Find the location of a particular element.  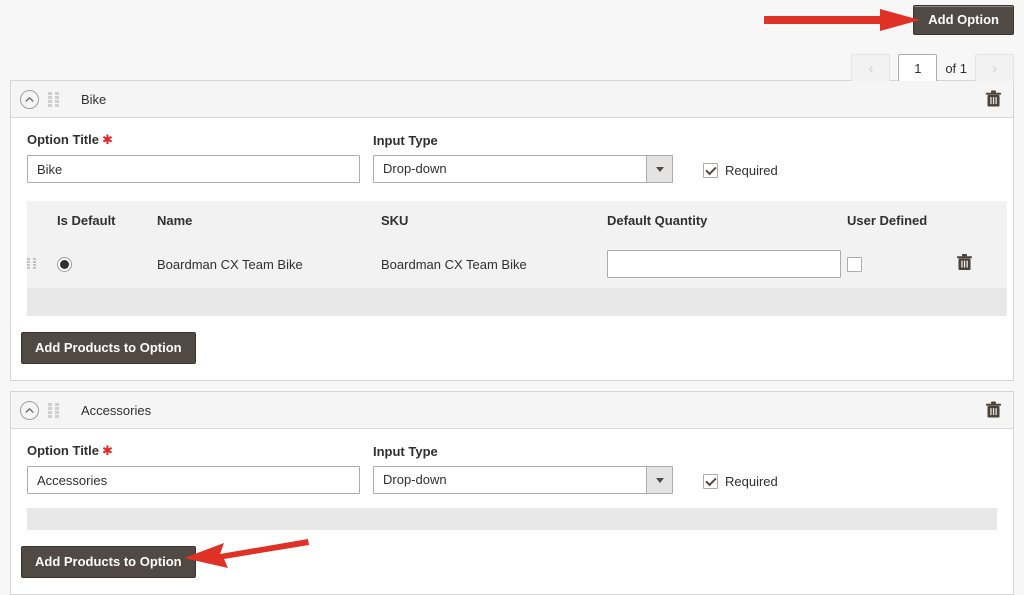

row-name-cell: Boardman CX Team Bike is located at coordinates (269, 264).